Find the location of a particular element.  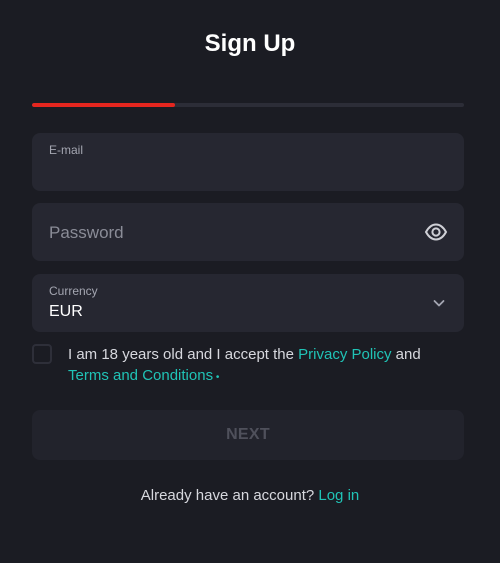

next-button: NEXT is located at coordinates (248, 435).